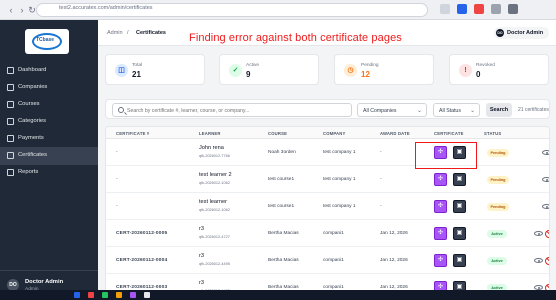 The image size is (556, 300). I want to click on learner-name: test learner, so click(213, 202).